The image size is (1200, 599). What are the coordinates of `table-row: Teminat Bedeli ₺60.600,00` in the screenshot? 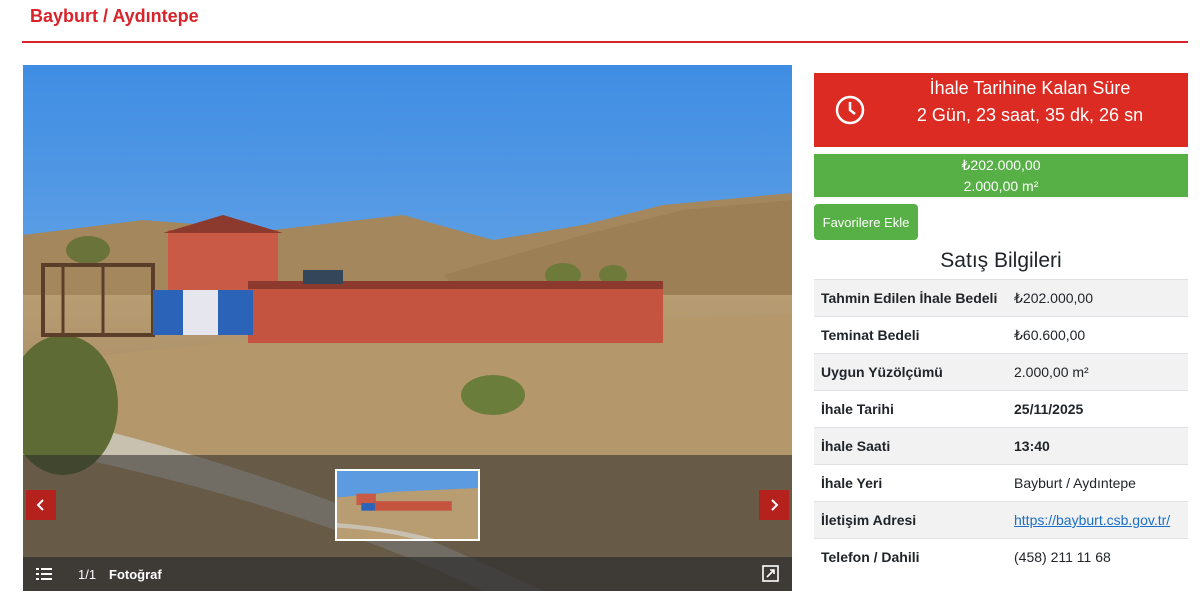 It's located at (1001, 335).